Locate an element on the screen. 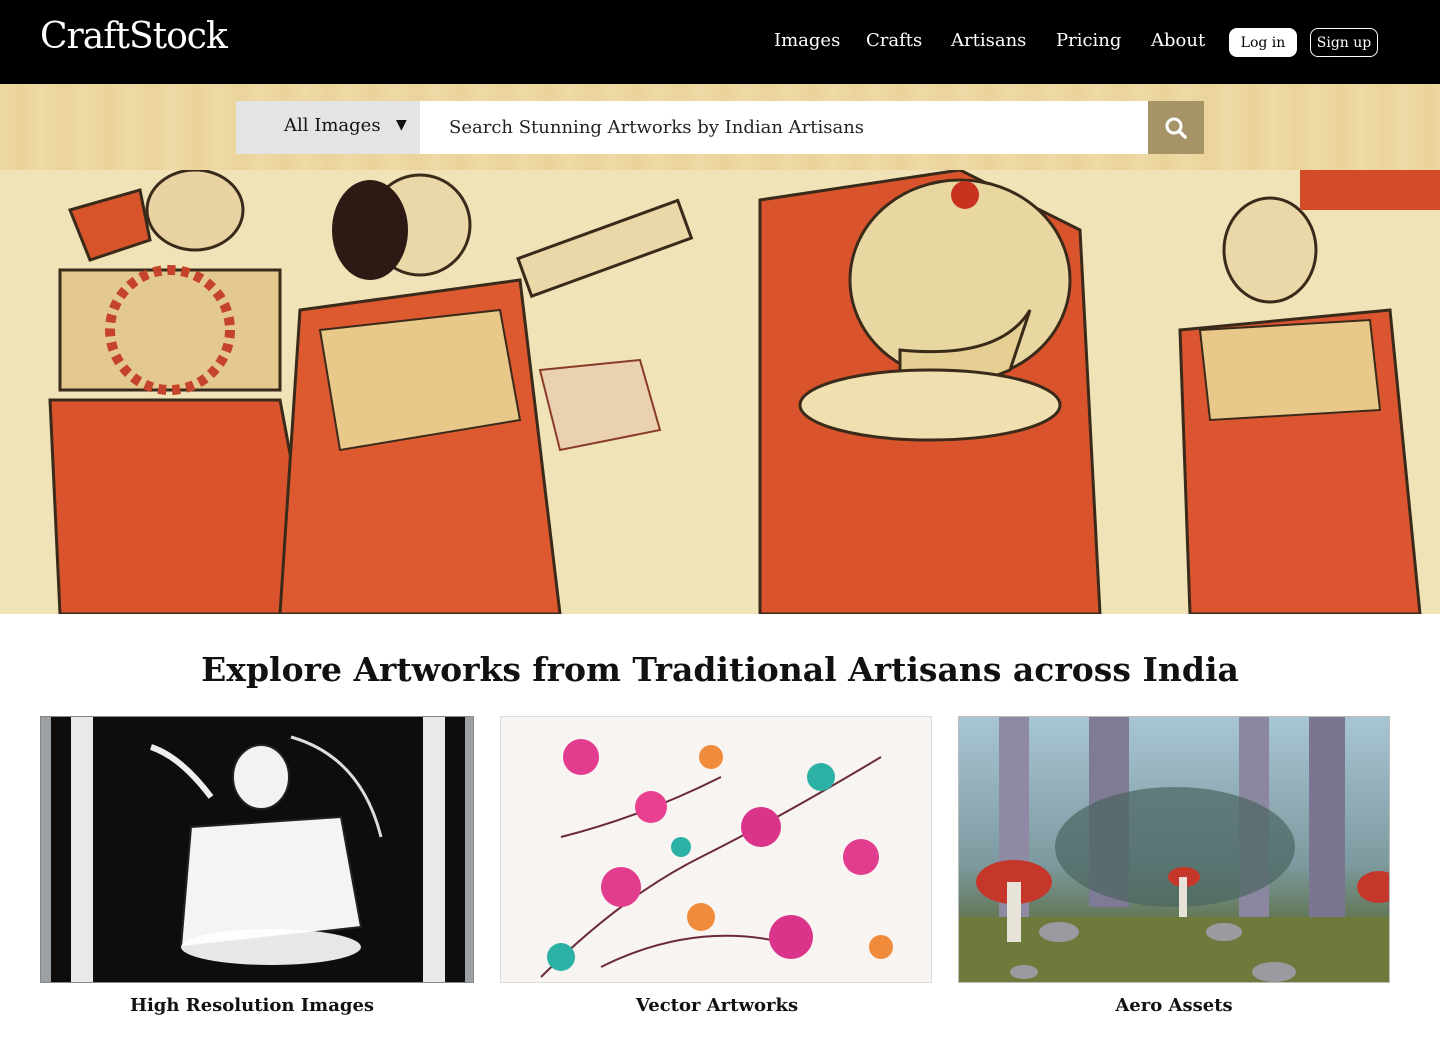 This screenshot has width=1440, height=1052. nav-link-artisans: Artisans is located at coordinates (988, 40).